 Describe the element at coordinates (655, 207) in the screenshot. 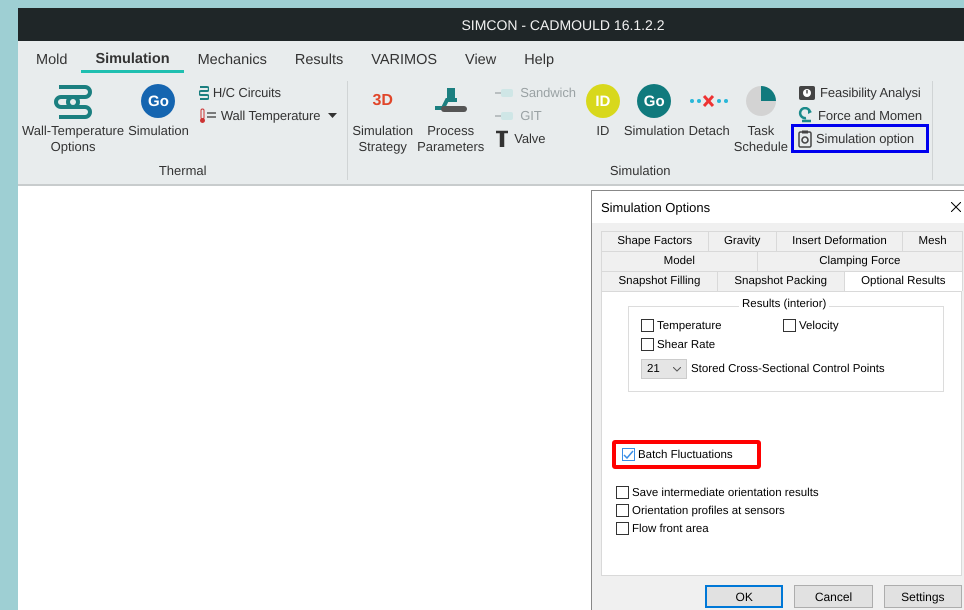

I see `dialog-title: Simulation Options` at that location.